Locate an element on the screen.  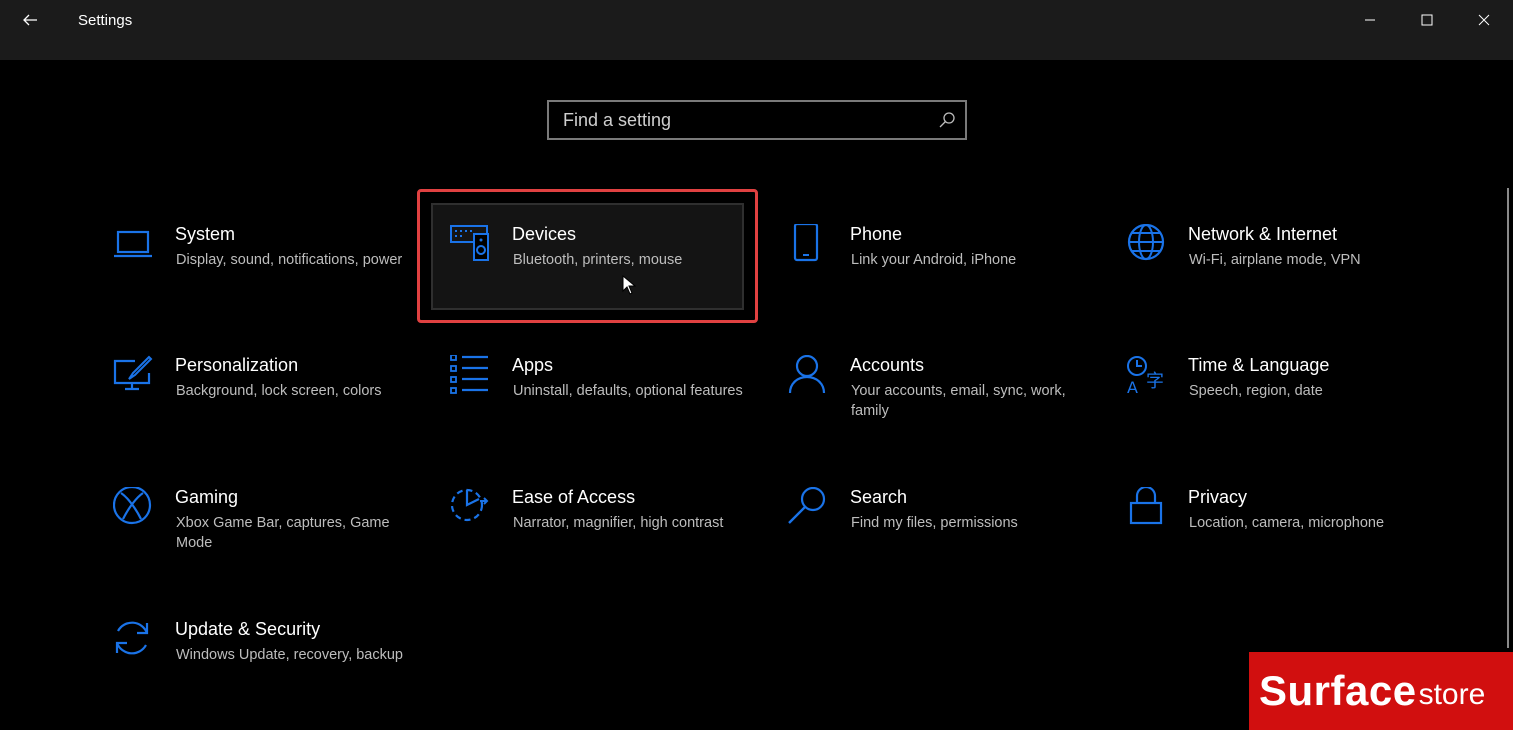
category-description: Xbox Game Bar, captures, Game Mode is located at coordinates (283, 533).